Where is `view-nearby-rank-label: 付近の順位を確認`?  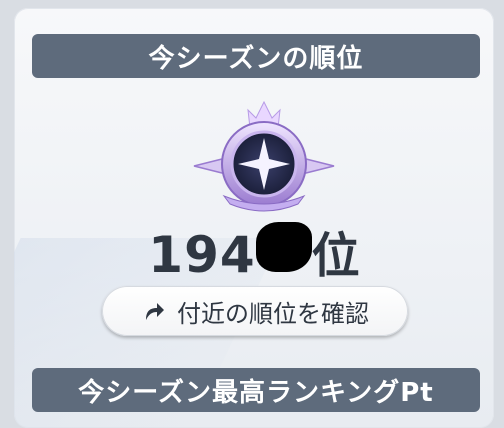 view-nearby-rank-label: 付近の順位を確認 is located at coordinates (273, 313).